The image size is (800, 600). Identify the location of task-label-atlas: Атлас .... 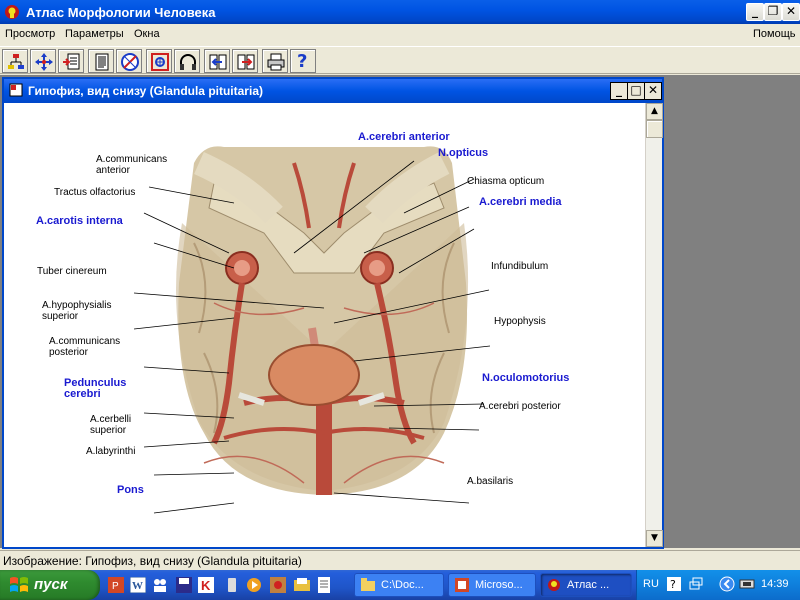
(588, 585).